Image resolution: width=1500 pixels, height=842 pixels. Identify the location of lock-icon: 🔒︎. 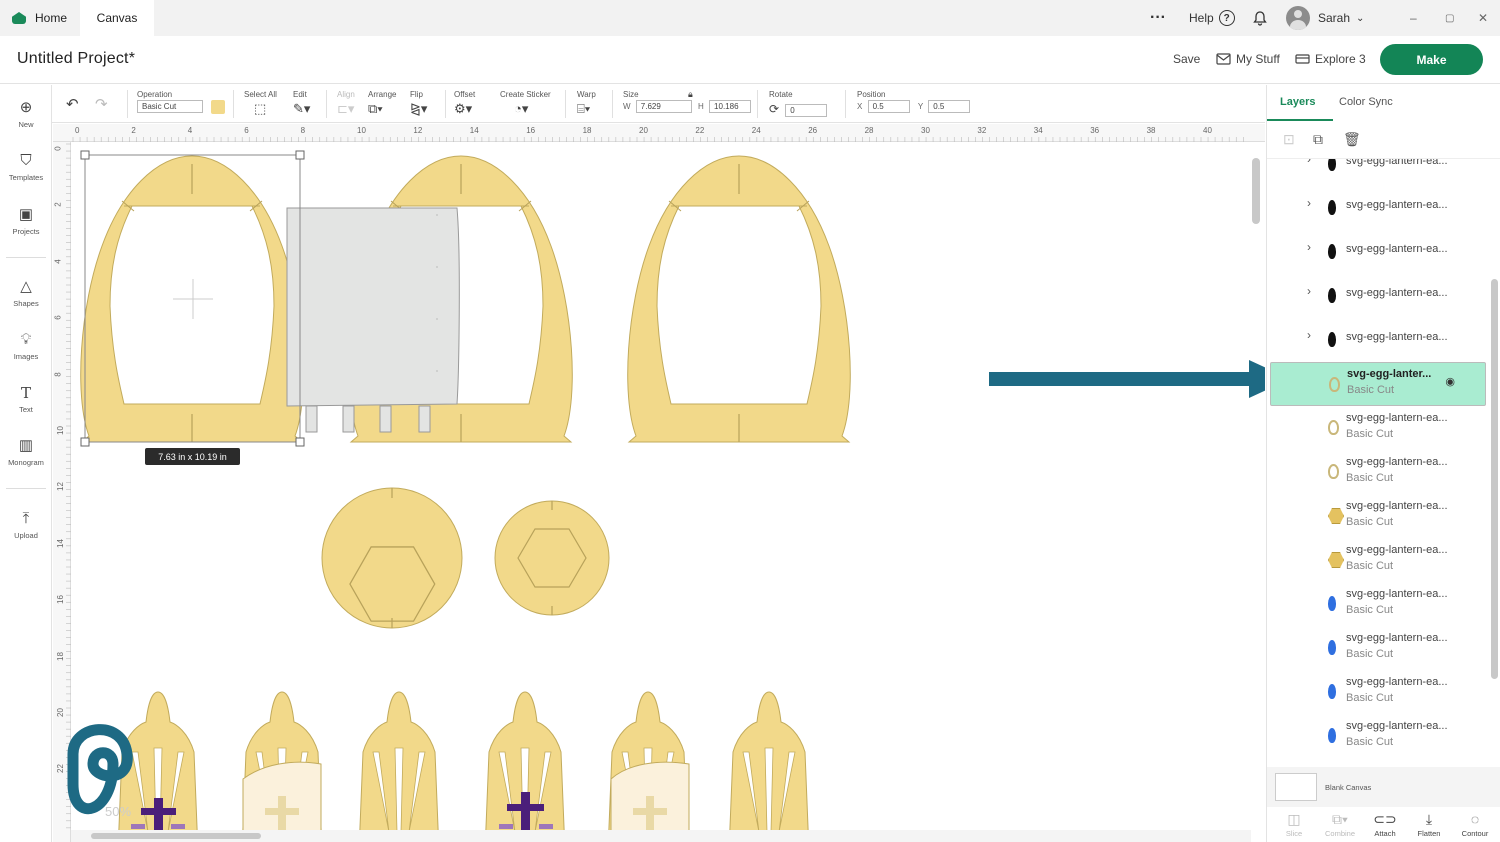
(690, 94).